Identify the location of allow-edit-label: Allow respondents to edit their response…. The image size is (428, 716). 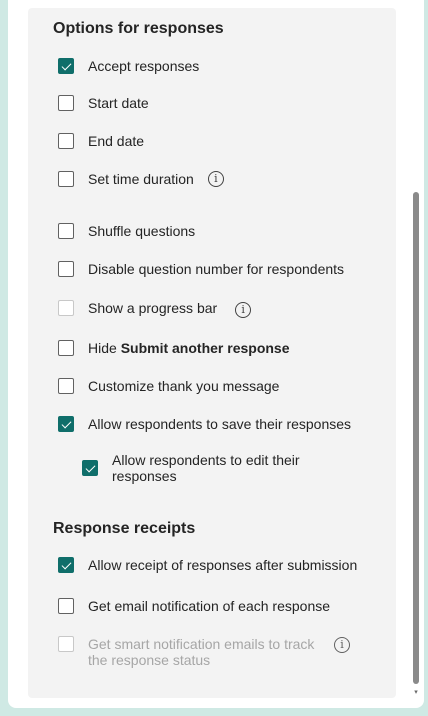
(206, 468).